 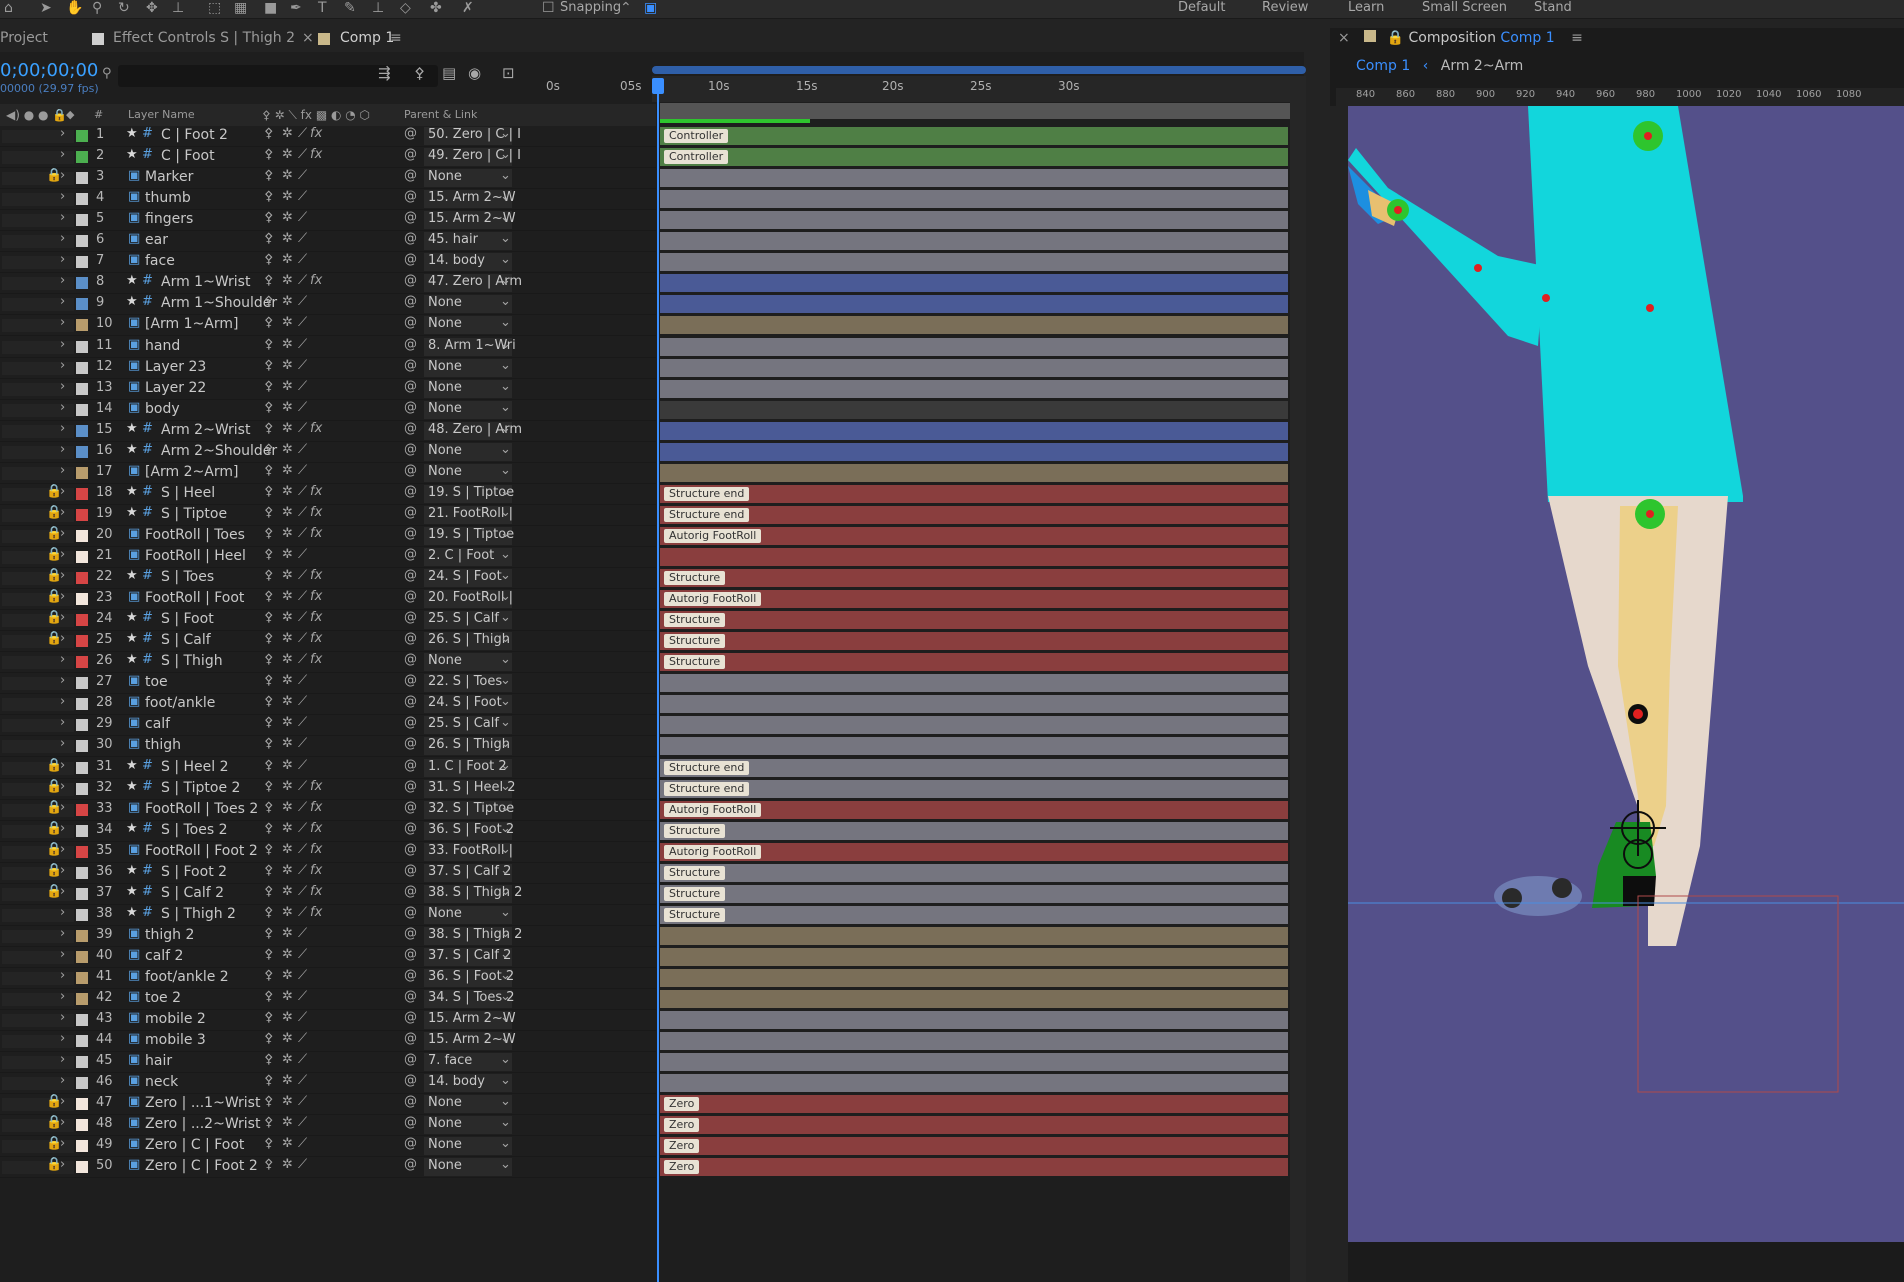 I want to click on layer-row: › 40 ▣ calf 2 ⚴ ✲ ⟋ @37. S | Calf 2 ⌄, so click(x=328, y=957).